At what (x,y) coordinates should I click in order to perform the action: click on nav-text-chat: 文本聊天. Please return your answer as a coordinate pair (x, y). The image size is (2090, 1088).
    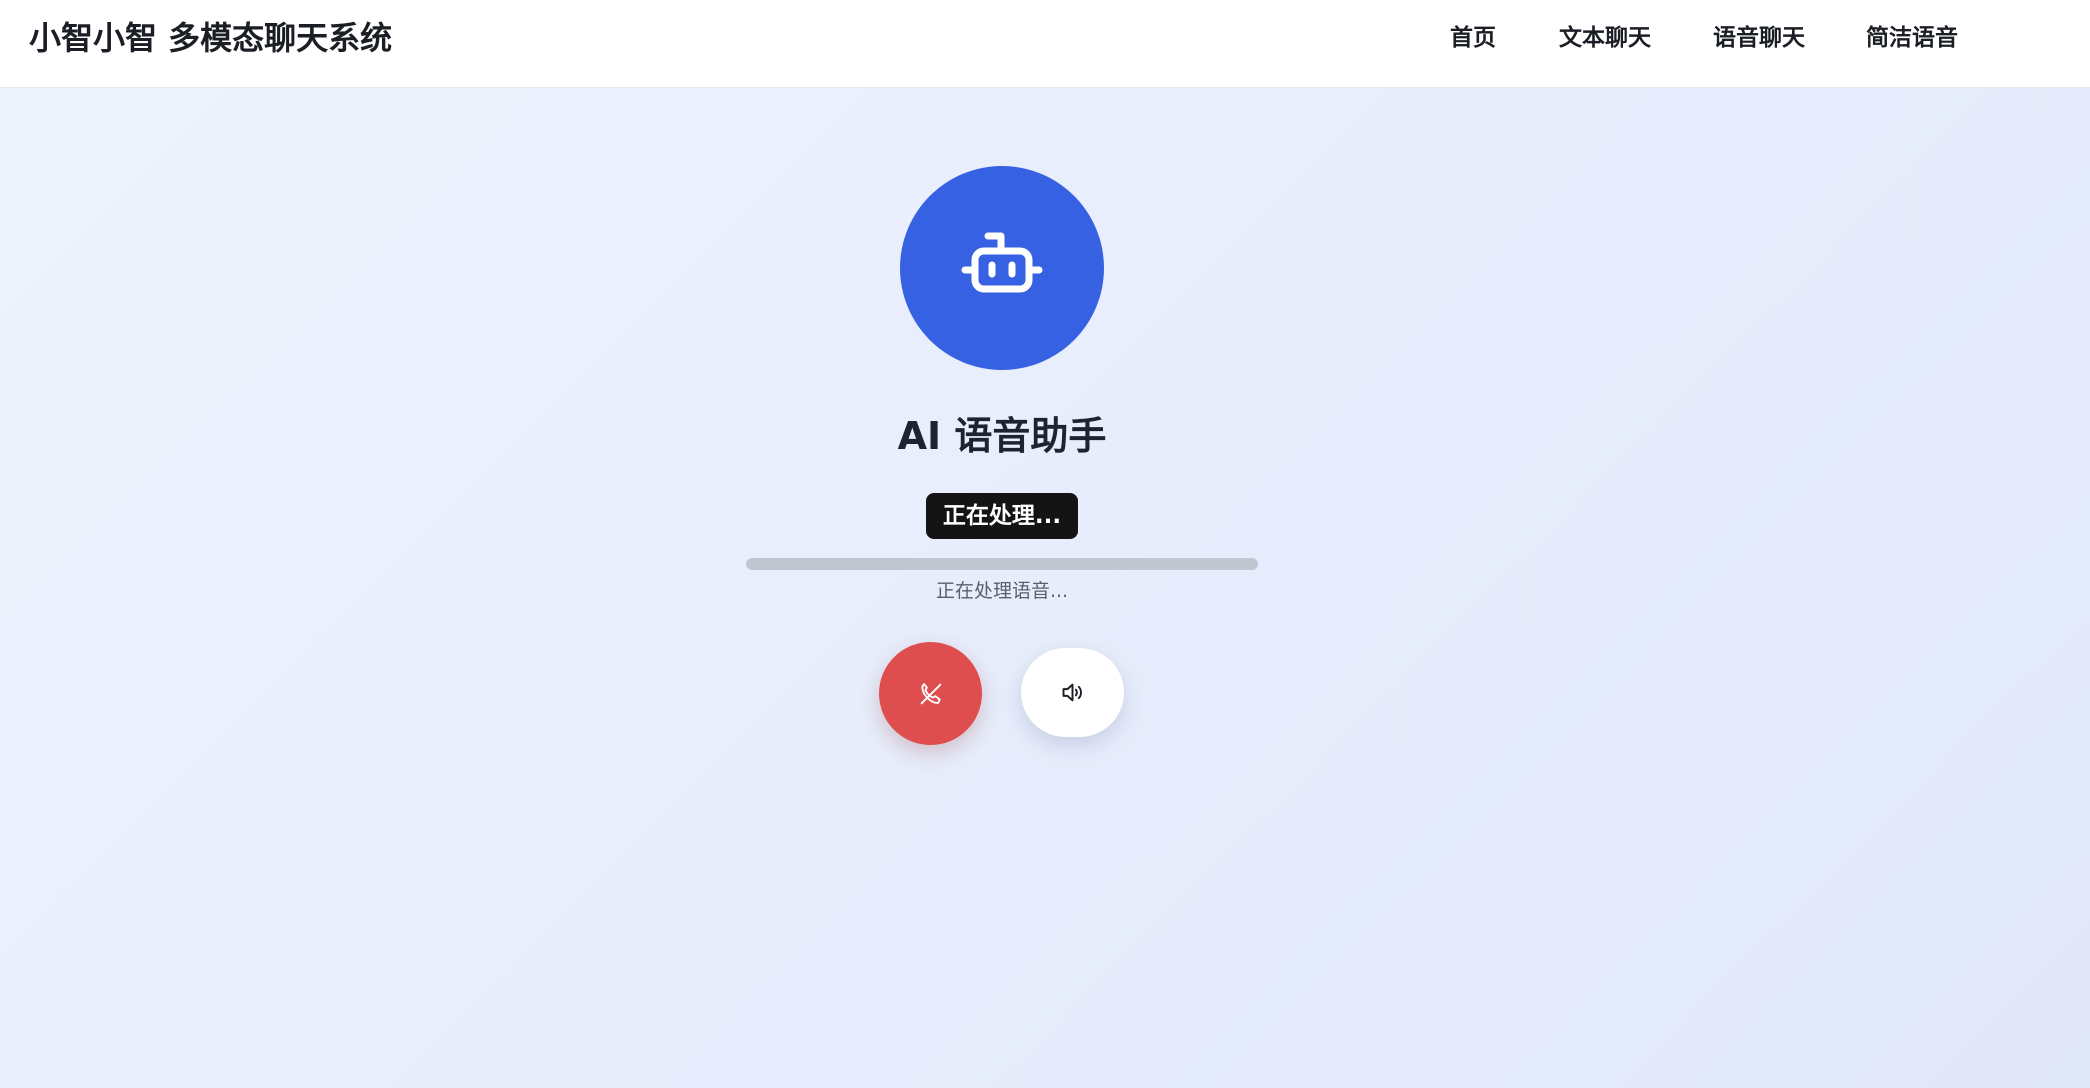
    Looking at the image, I should click on (1605, 38).